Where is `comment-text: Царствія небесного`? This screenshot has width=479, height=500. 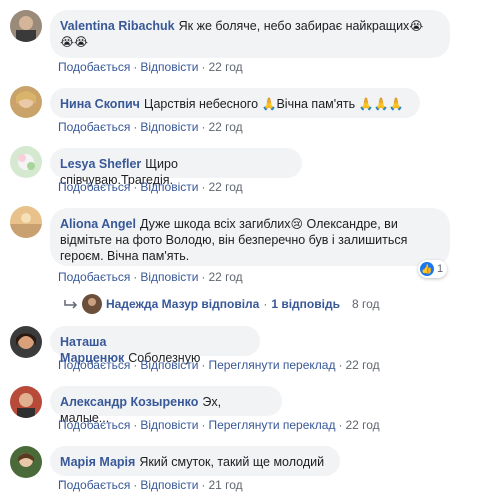 comment-text: Царствія небесного is located at coordinates (201, 104).